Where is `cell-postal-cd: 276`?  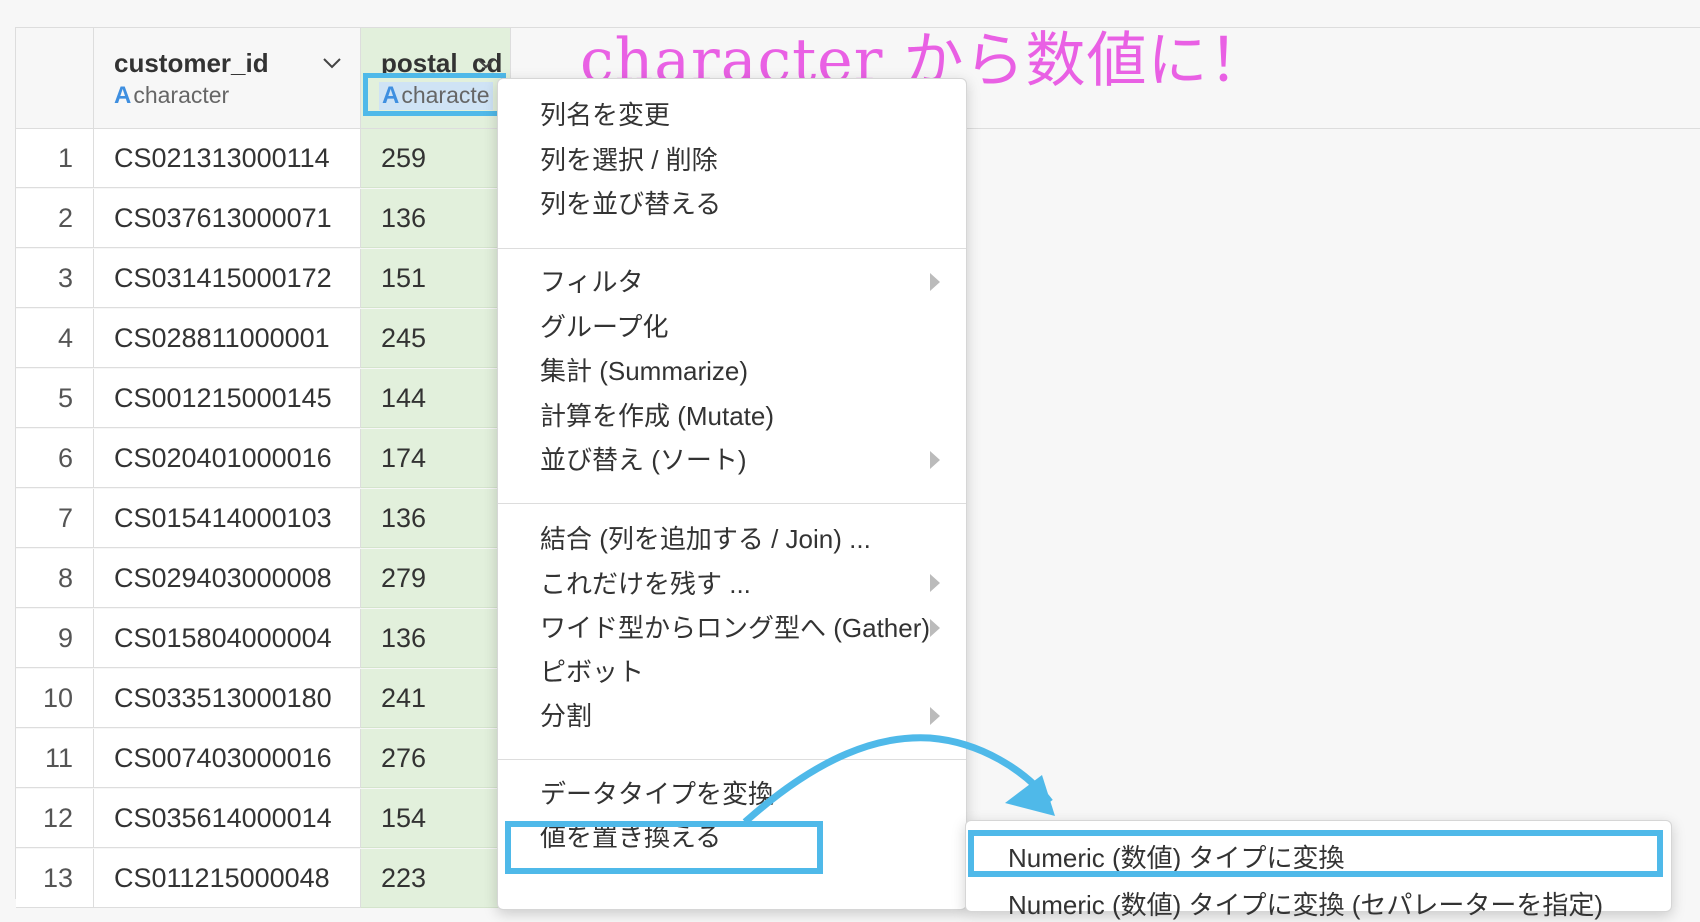 cell-postal-cd: 276 is located at coordinates (436, 758).